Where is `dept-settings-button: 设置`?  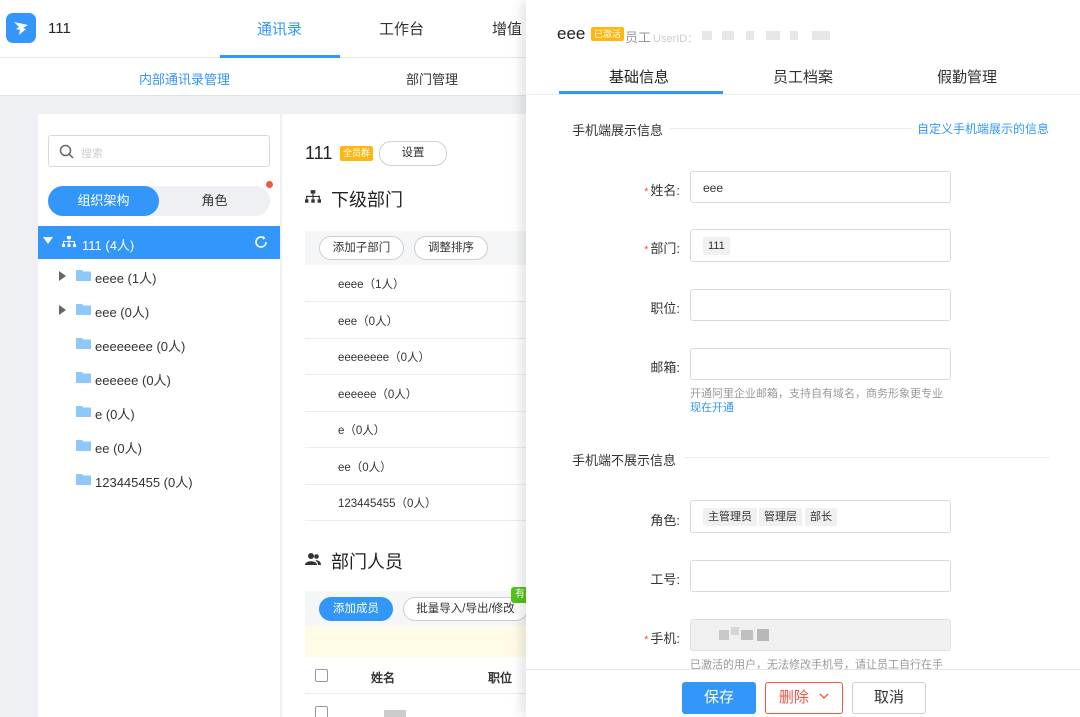
dept-settings-button: 设置 is located at coordinates (413, 153).